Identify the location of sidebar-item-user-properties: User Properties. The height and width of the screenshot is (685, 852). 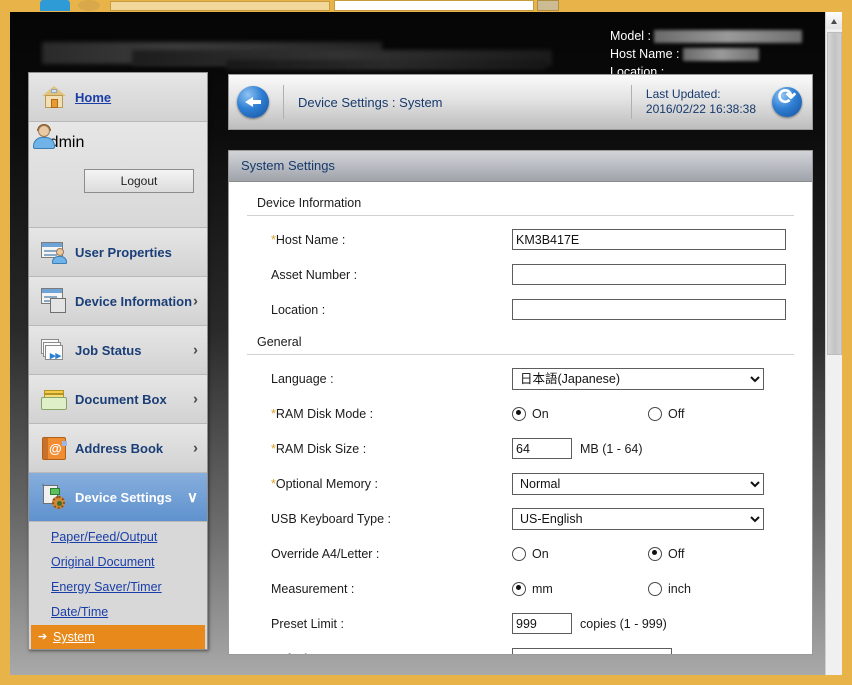
(118, 252).